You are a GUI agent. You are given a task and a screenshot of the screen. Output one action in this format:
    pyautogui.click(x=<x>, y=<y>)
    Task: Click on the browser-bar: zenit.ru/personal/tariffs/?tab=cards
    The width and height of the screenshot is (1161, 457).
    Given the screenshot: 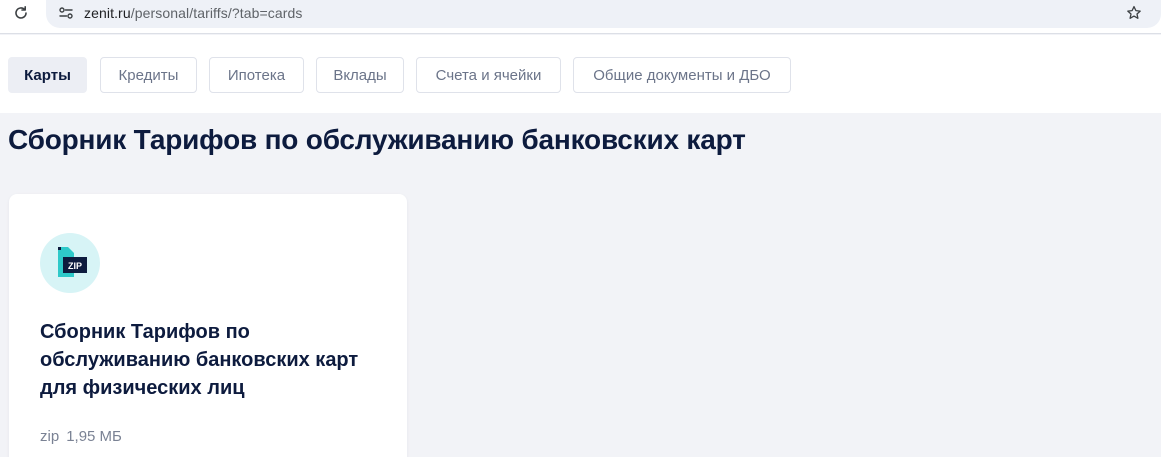 What is the action you would take?
    pyautogui.click(x=580, y=17)
    